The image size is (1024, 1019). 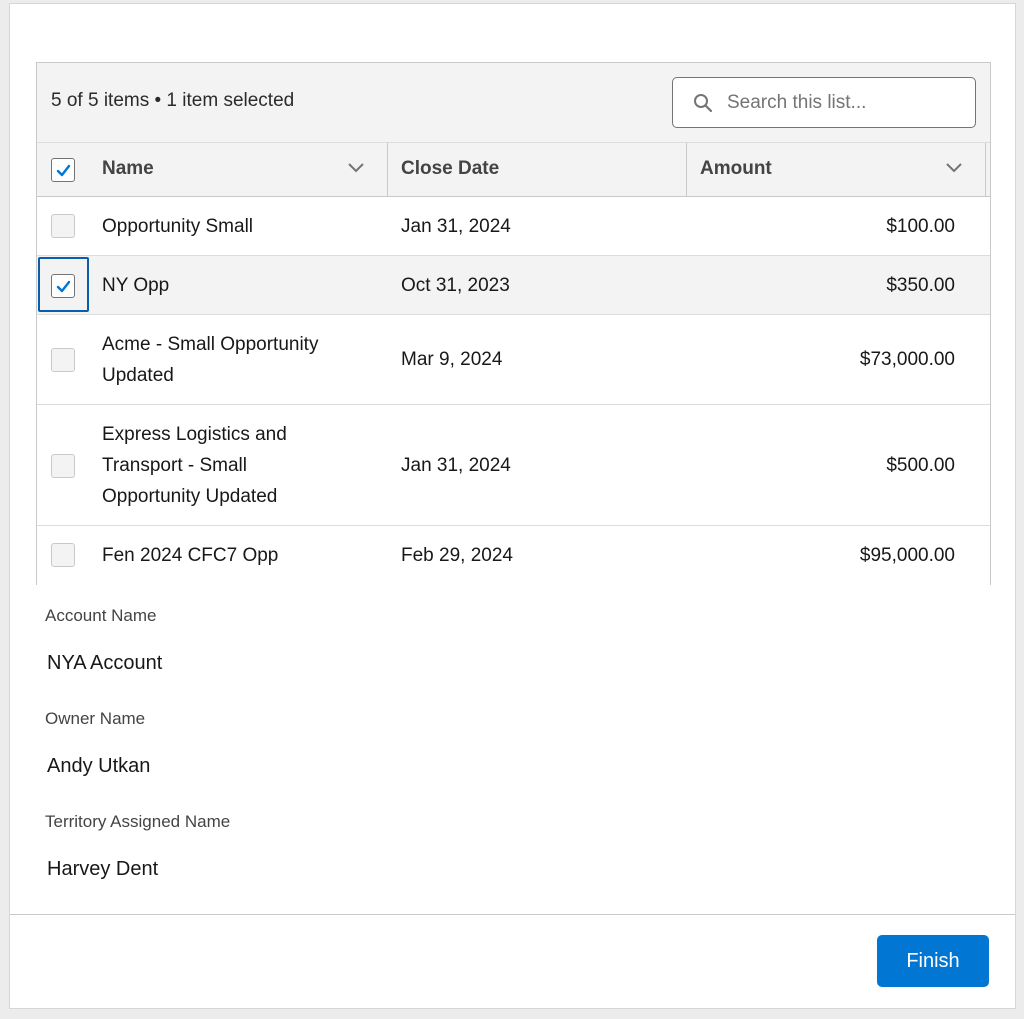 I want to click on select-all-checkbox, so click(x=63, y=170).